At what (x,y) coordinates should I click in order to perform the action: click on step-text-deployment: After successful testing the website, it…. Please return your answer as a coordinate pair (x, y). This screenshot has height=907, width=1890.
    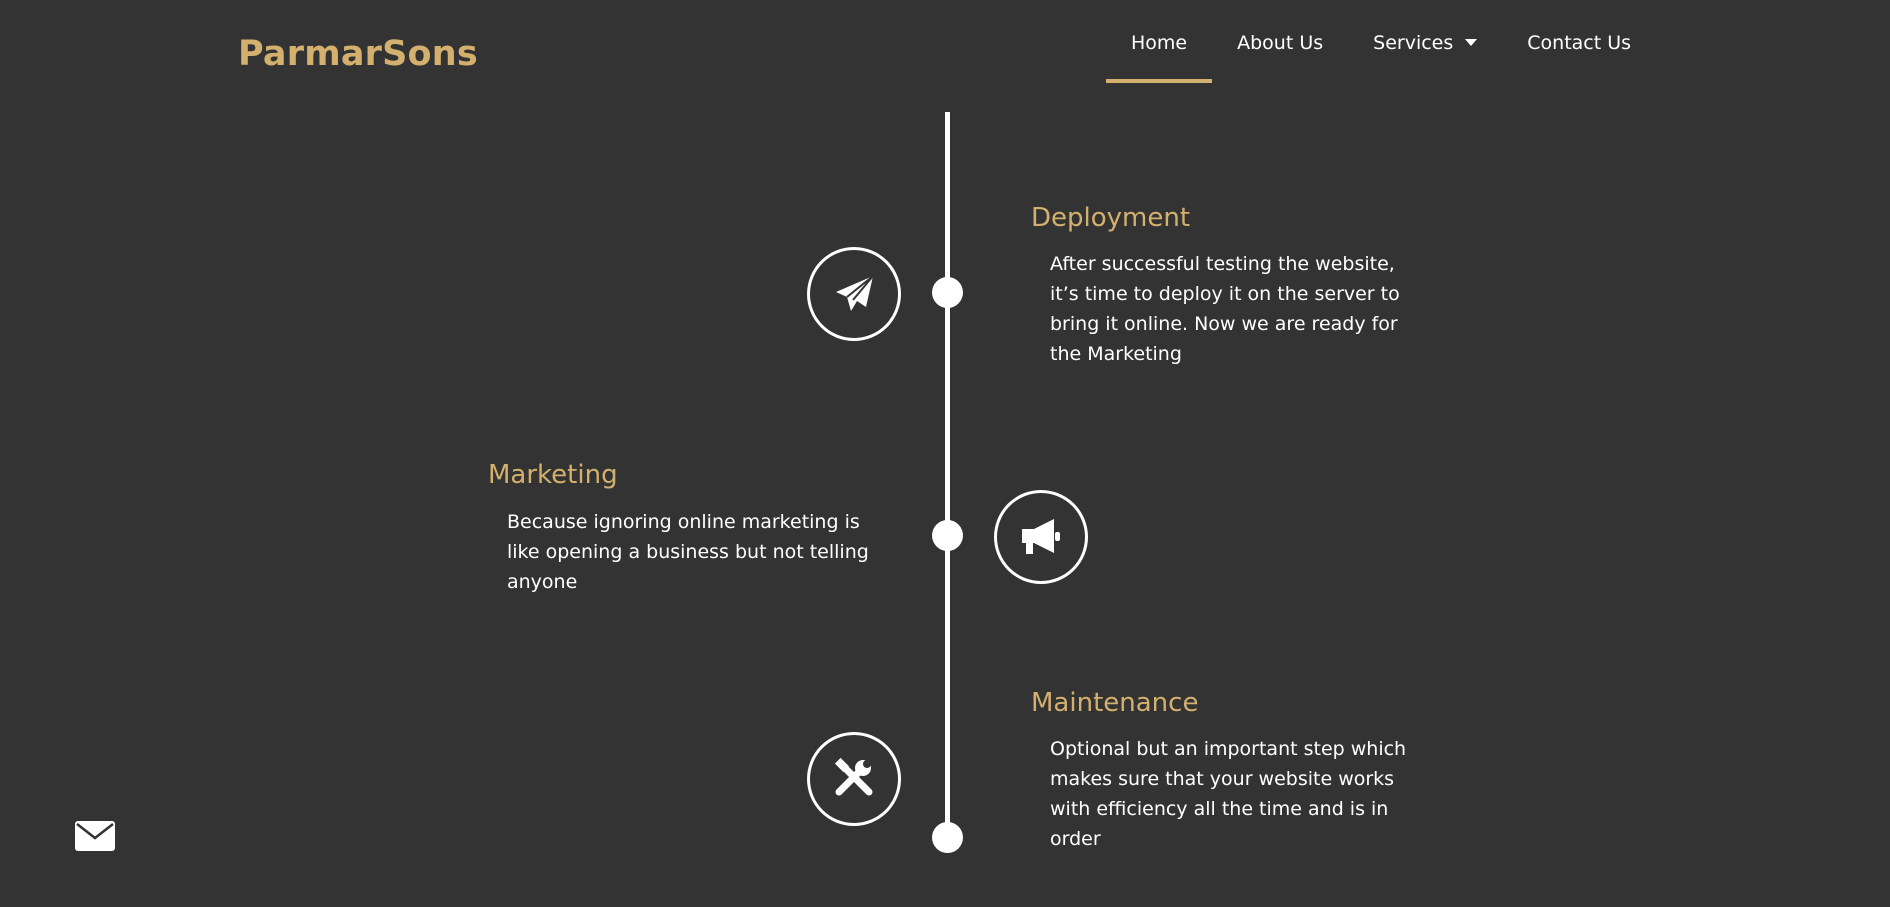
    Looking at the image, I should click on (1225, 309).